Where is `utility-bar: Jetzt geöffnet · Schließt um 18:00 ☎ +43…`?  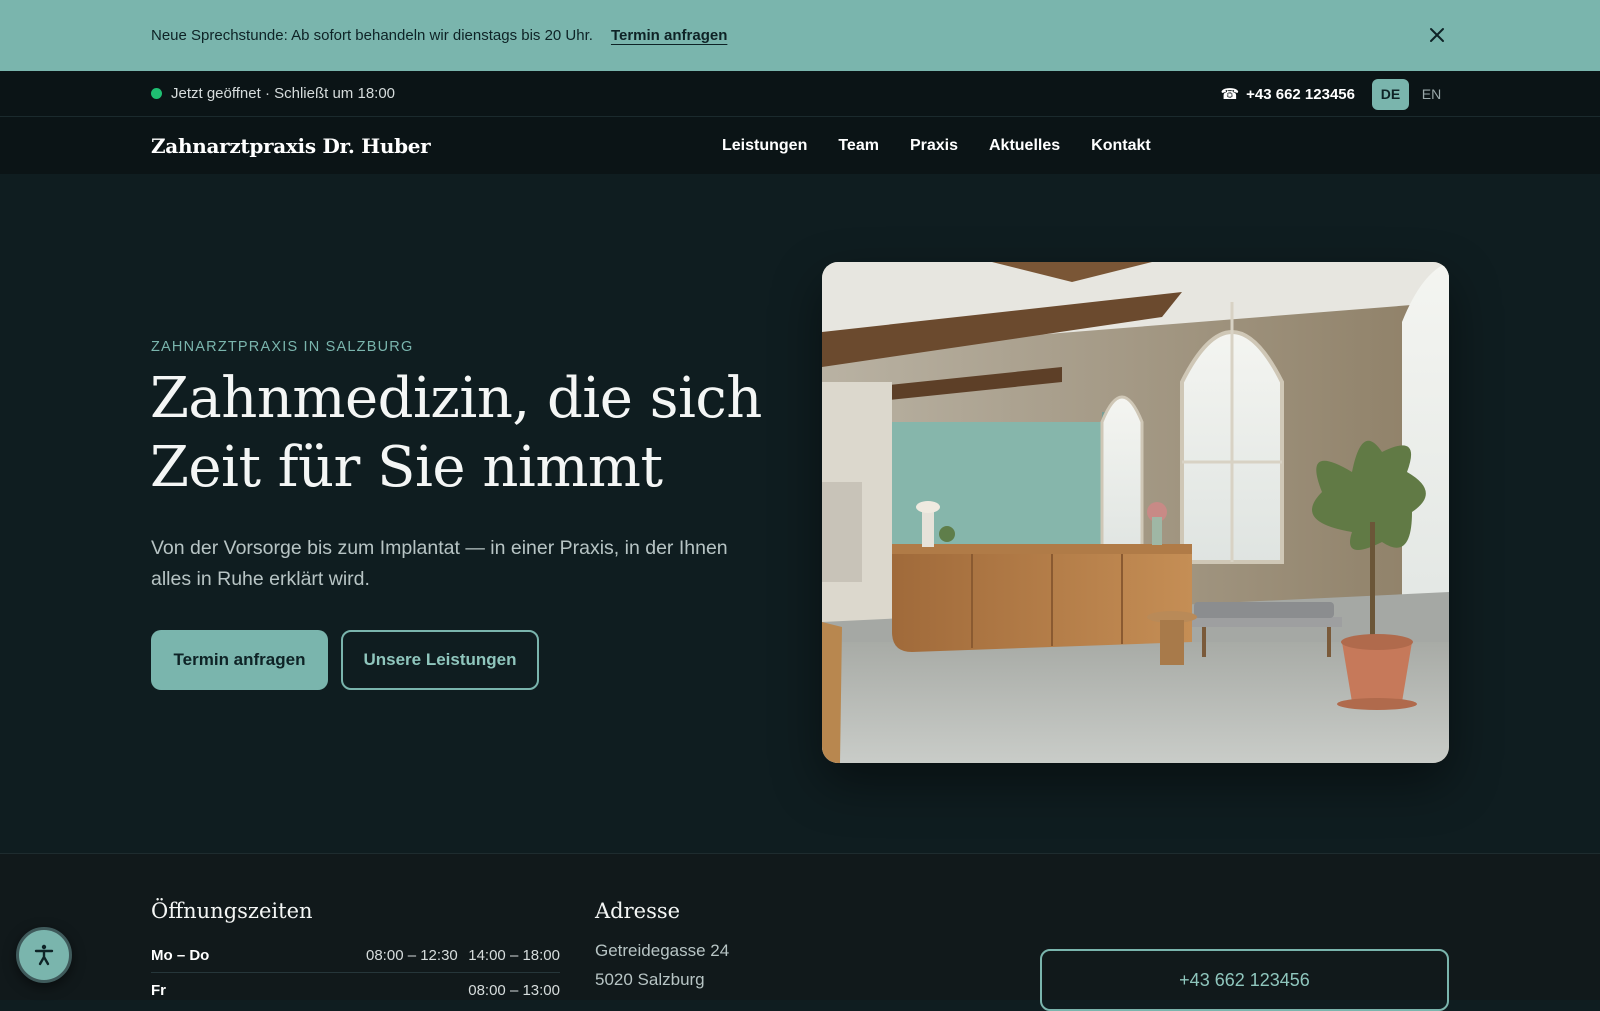 utility-bar: Jetzt geöffnet · Schließt um 18:00 ☎ +43… is located at coordinates (800, 94).